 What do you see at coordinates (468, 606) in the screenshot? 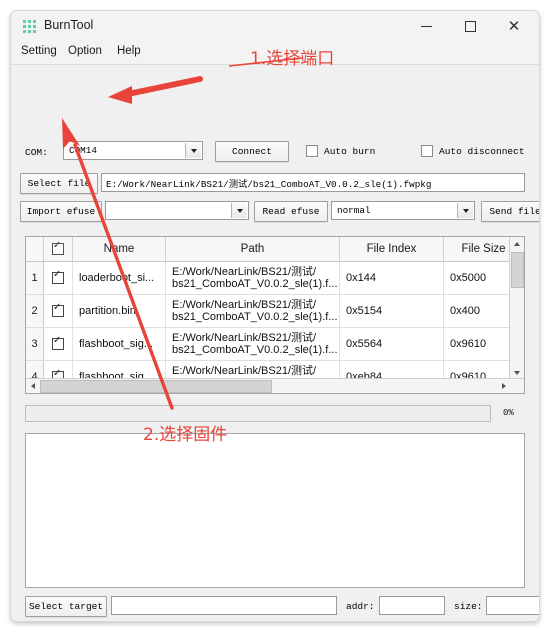
I see `size-label: size:` at bounding box center [468, 606].